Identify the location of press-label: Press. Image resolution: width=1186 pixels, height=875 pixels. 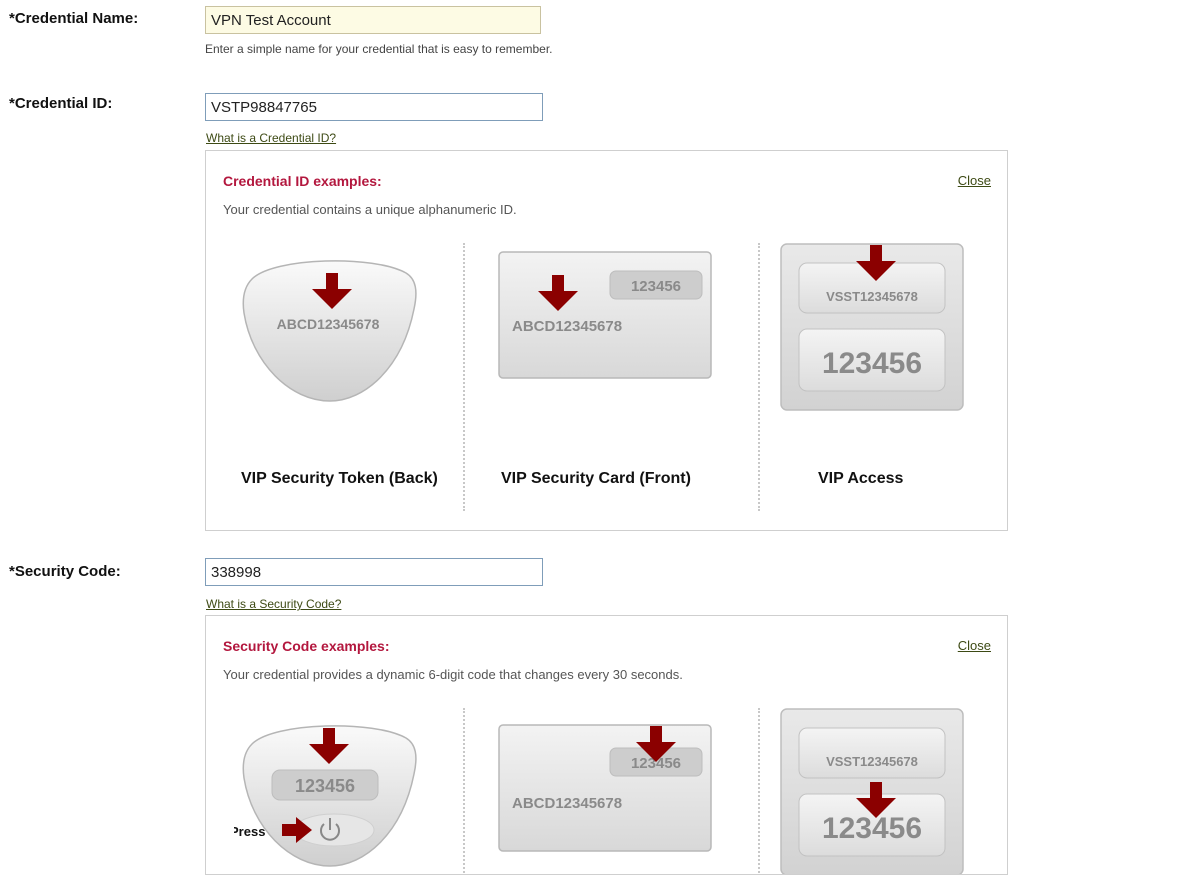
(249, 831).